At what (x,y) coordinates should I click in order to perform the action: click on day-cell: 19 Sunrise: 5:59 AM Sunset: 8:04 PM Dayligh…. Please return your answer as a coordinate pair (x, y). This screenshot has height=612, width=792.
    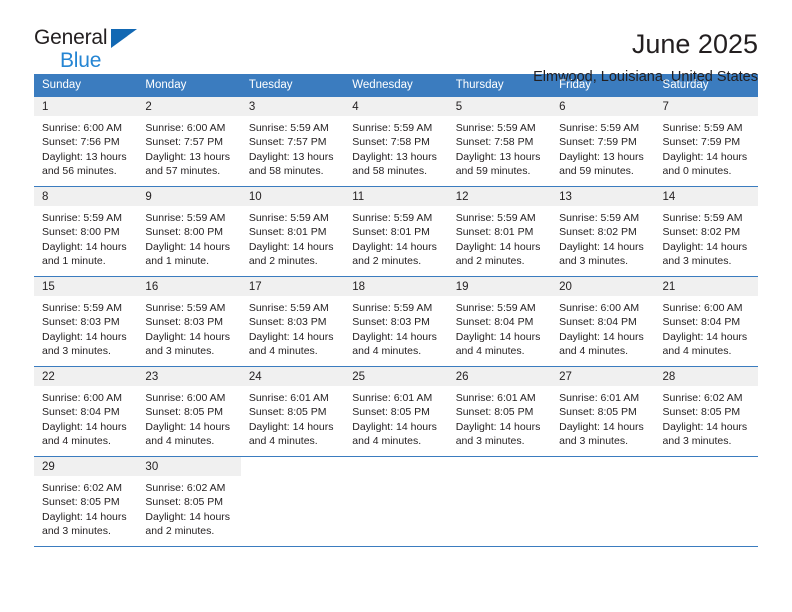
    Looking at the image, I should click on (499, 321).